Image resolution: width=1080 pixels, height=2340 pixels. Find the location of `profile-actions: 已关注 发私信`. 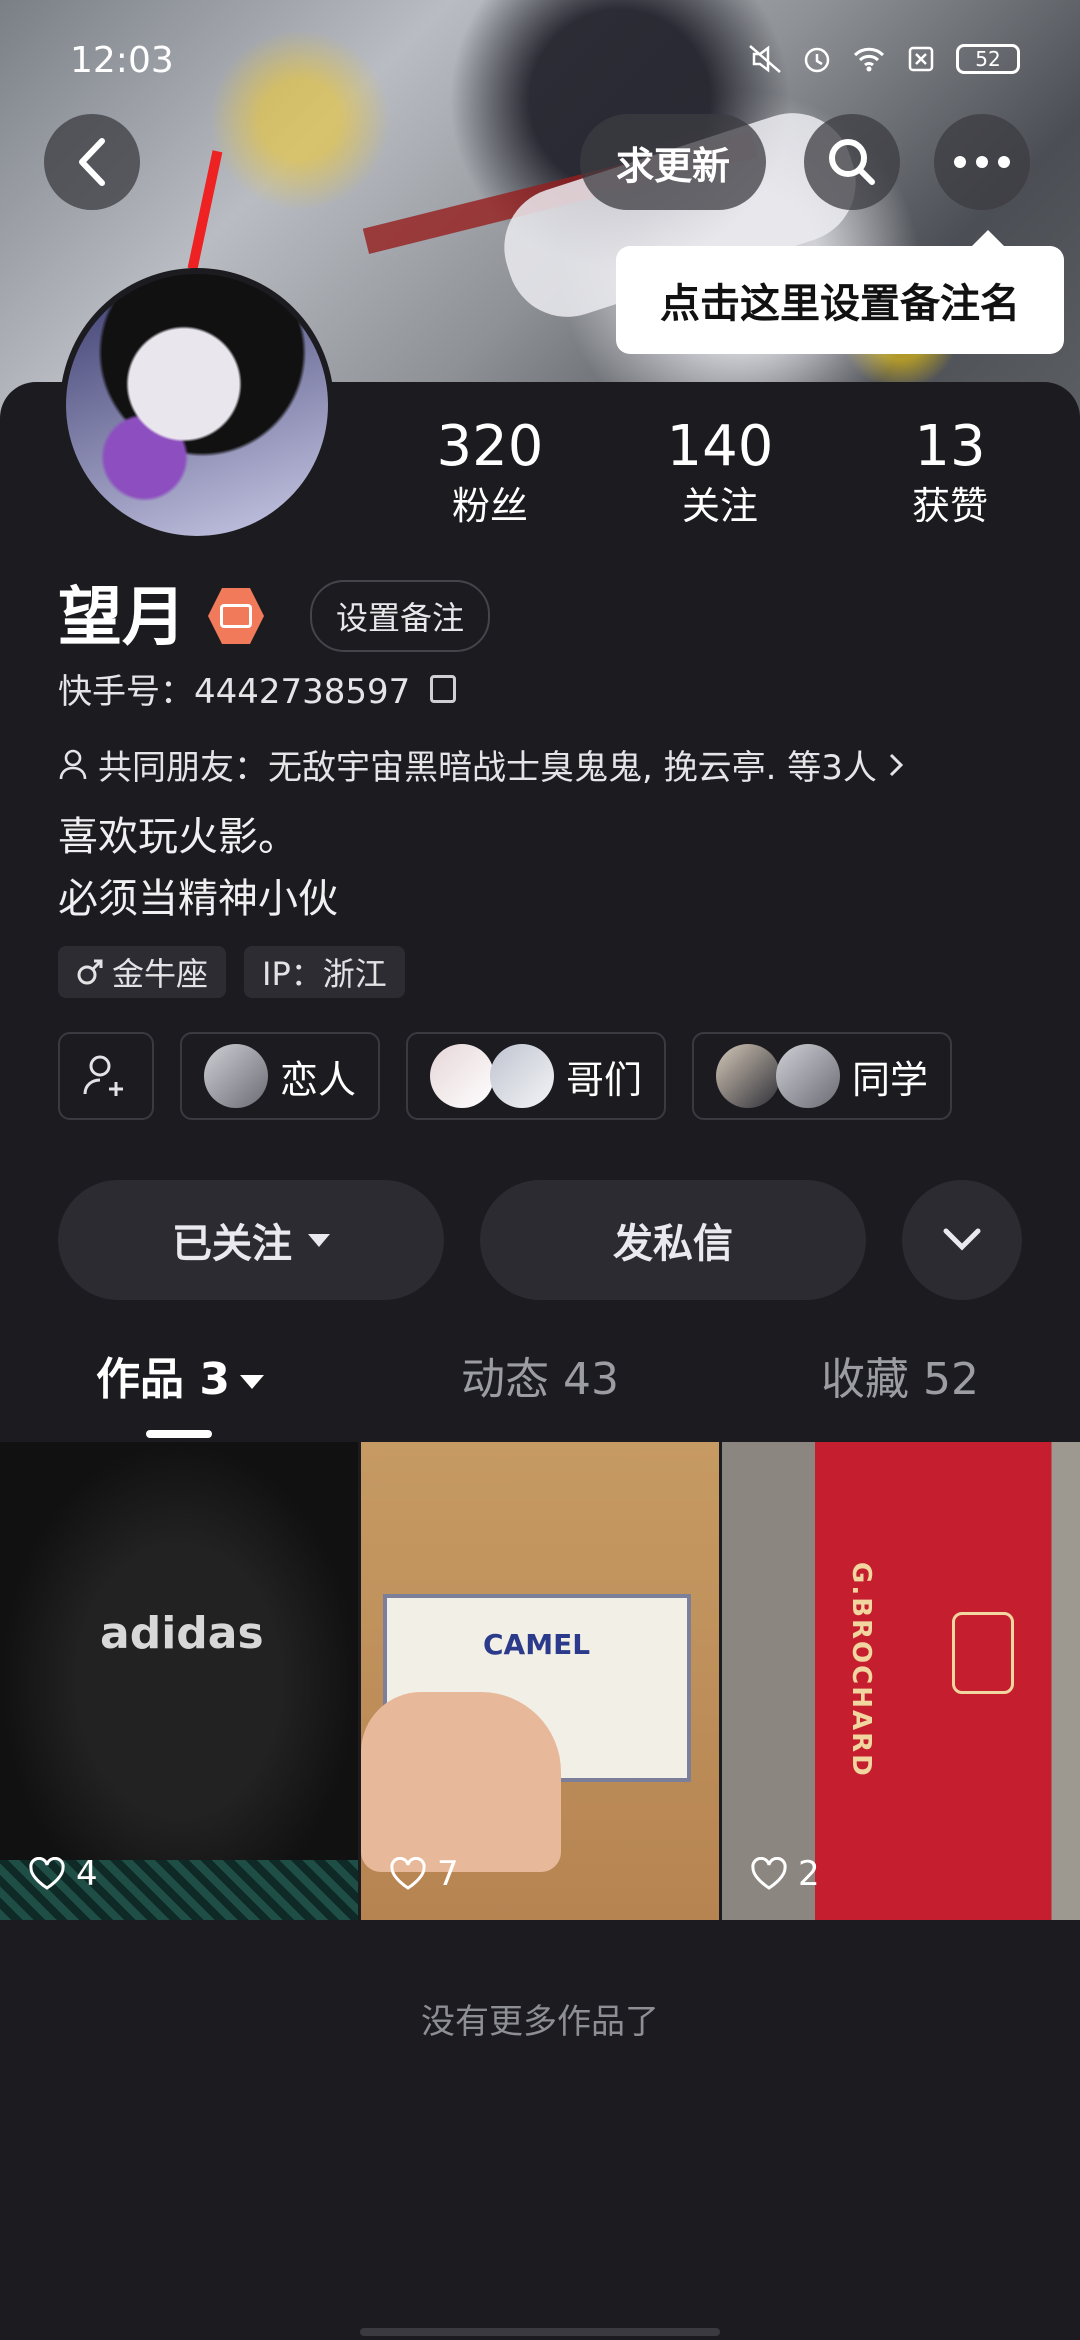

profile-actions: 已关注 发私信 is located at coordinates (540, 1240).